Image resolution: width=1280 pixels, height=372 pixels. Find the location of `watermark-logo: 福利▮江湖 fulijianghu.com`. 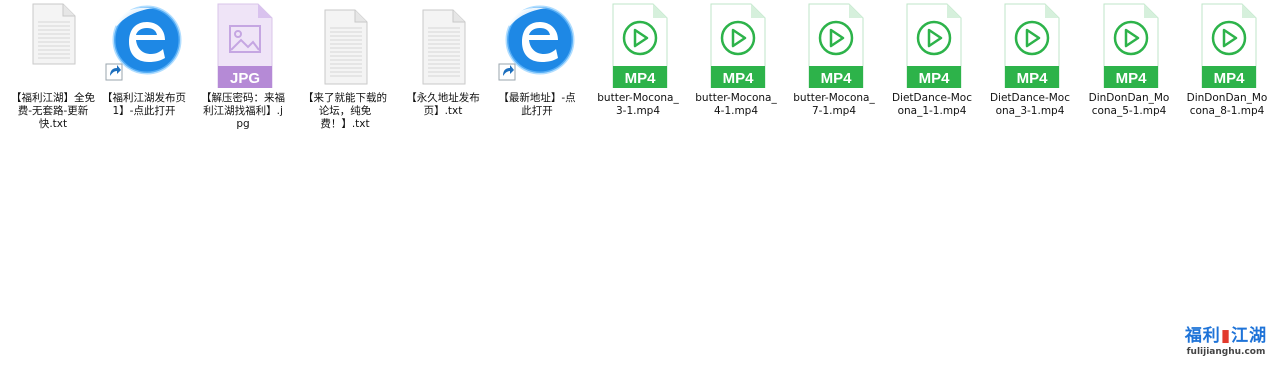

watermark-logo: 福利▮江湖 fulijianghu.com is located at coordinates (1226, 345).